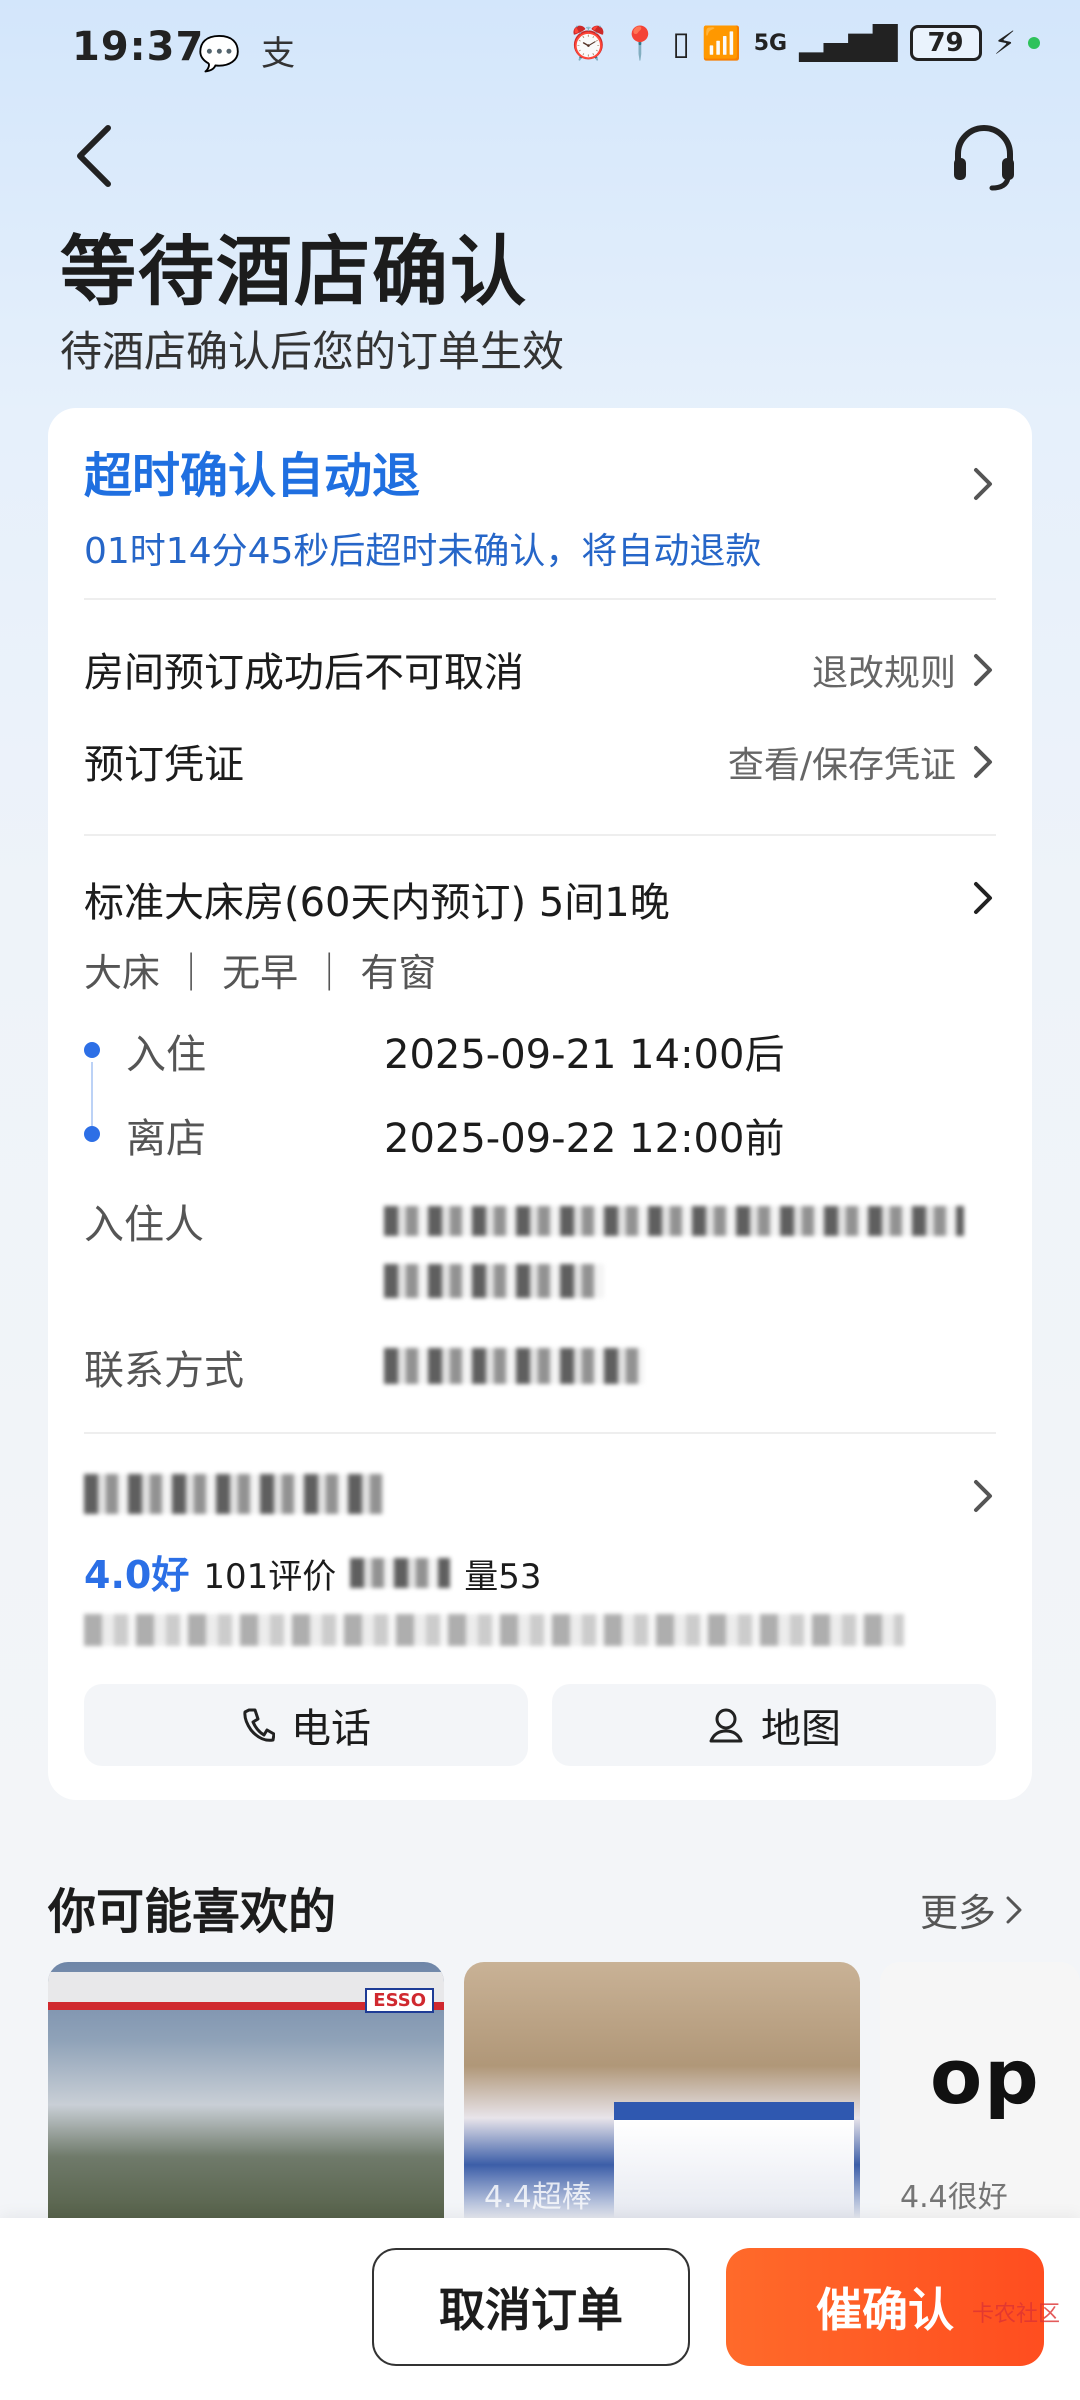 The image size is (1080, 2400). I want to click on notification-icons: 💬 支, so click(246, 50).